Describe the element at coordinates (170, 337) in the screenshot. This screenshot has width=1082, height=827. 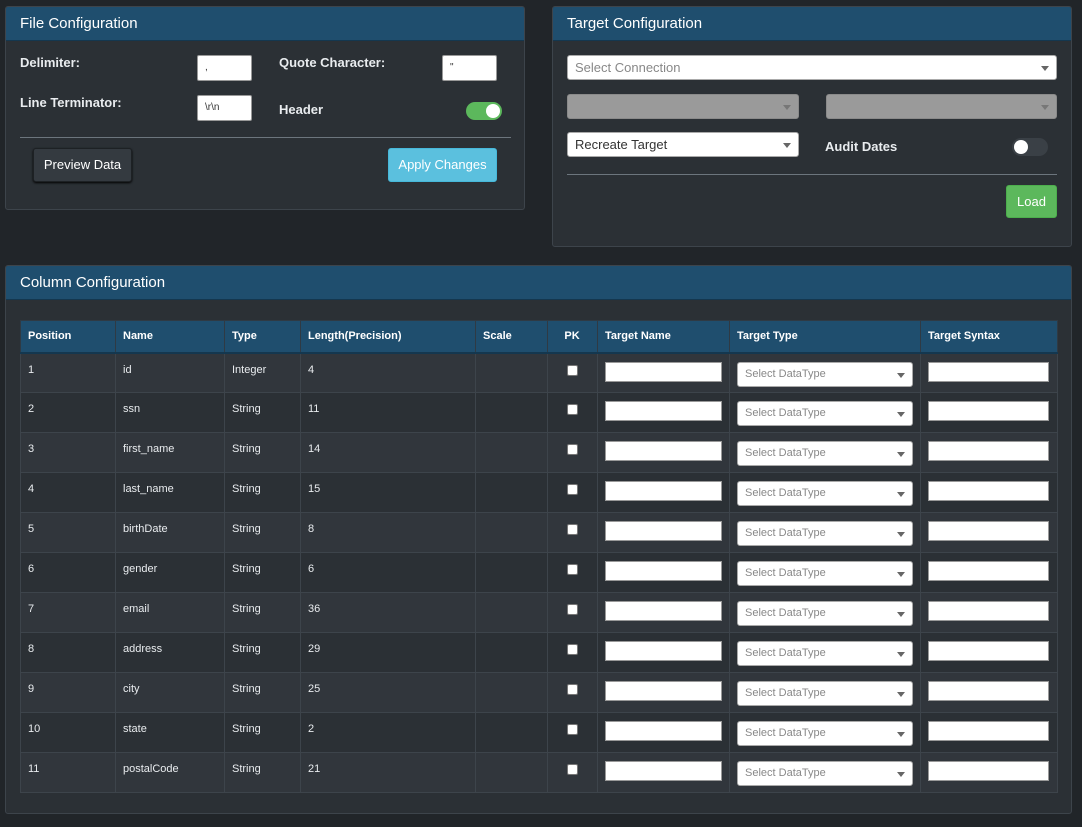
I see `column-header-name: Name` at that location.